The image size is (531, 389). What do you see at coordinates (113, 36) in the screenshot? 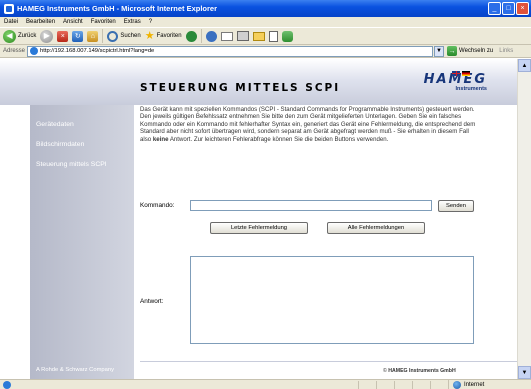
I see `search-icon` at bounding box center [113, 36].